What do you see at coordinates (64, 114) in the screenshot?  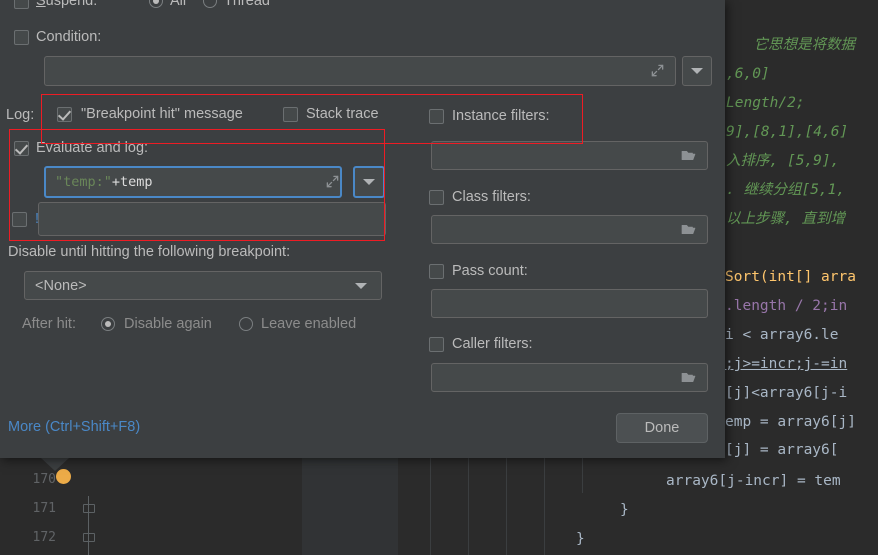 I see `breakpoint-hit-message-checkbox` at bounding box center [64, 114].